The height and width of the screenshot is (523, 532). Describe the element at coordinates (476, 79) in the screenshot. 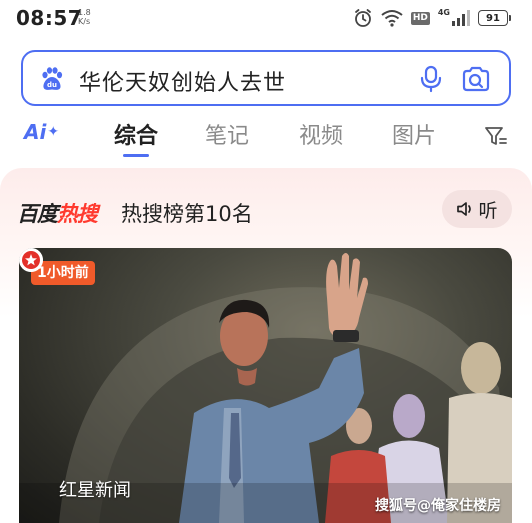

I see `camera-search-icon` at that location.